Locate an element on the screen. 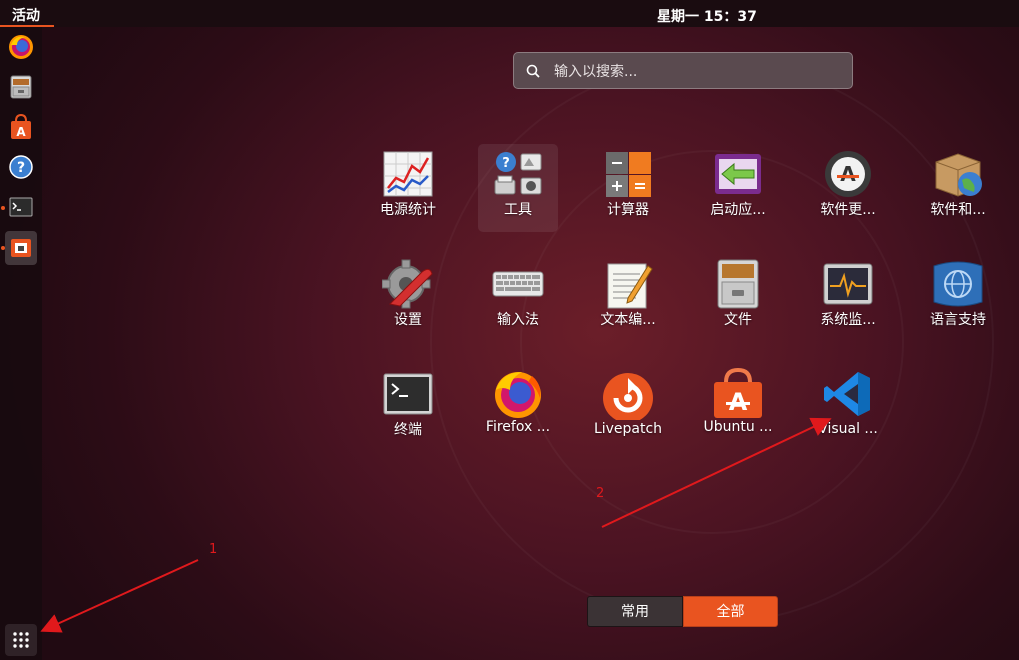 The height and width of the screenshot is (660, 1019). keyboard-icon is located at coordinates (518, 284).